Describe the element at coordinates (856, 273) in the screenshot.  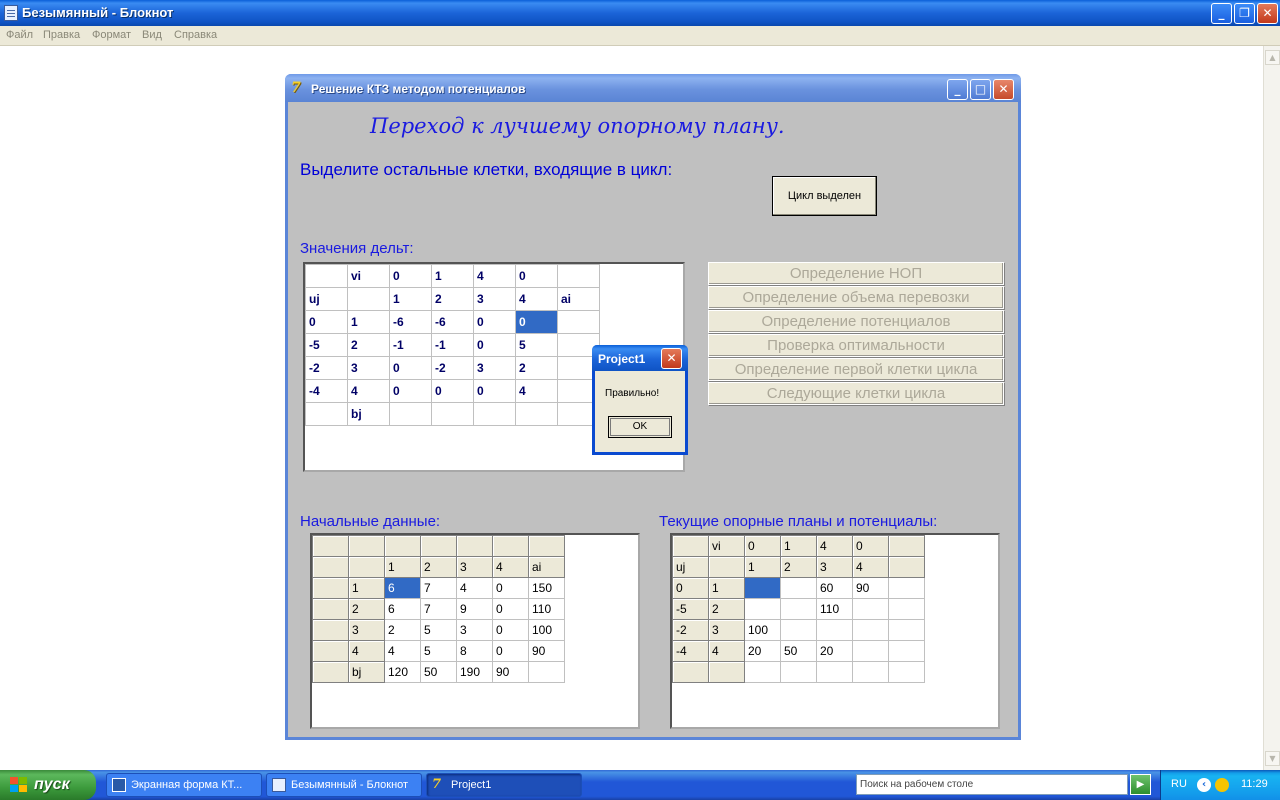
I see `step-button-1: Определение НОП` at that location.